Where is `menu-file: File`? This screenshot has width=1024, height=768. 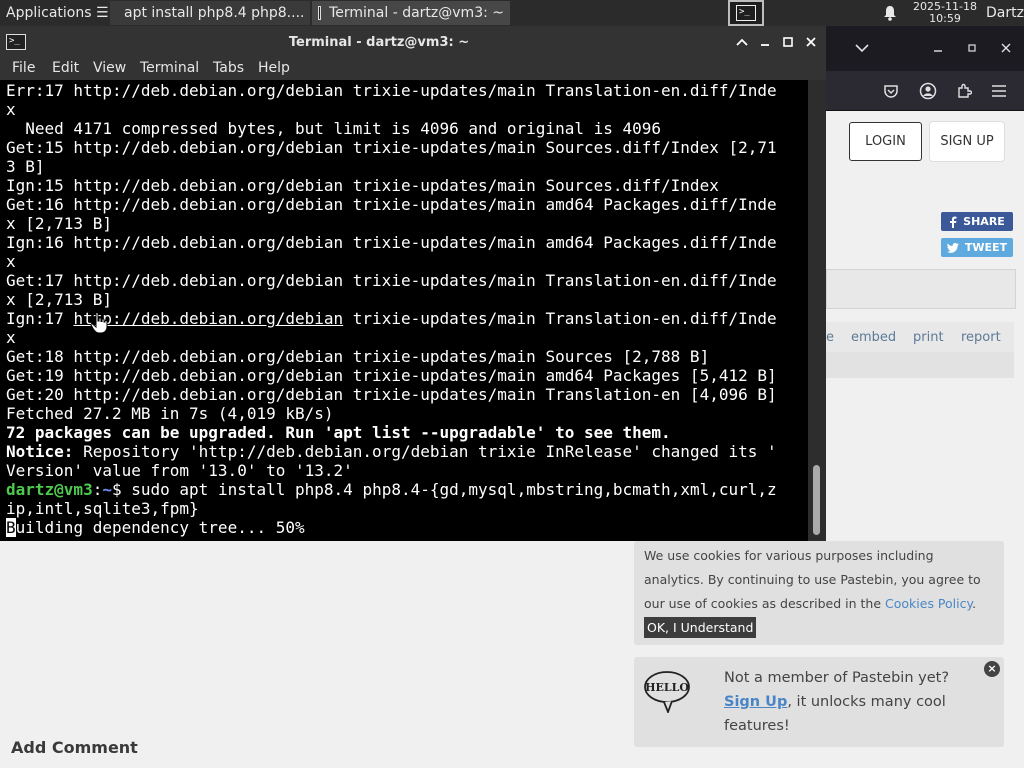 menu-file: File is located at coordinates (23, 68).